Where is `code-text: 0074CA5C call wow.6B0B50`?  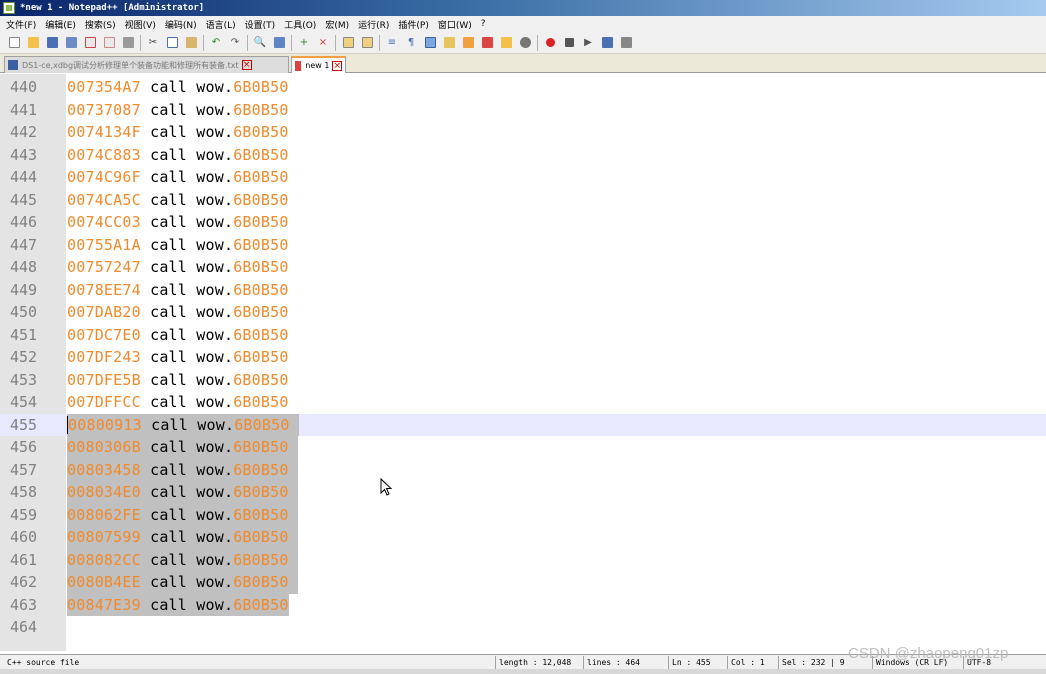 code-text: 0074CA5C call wow.6B0B50 is located at coordinates (178, 200).